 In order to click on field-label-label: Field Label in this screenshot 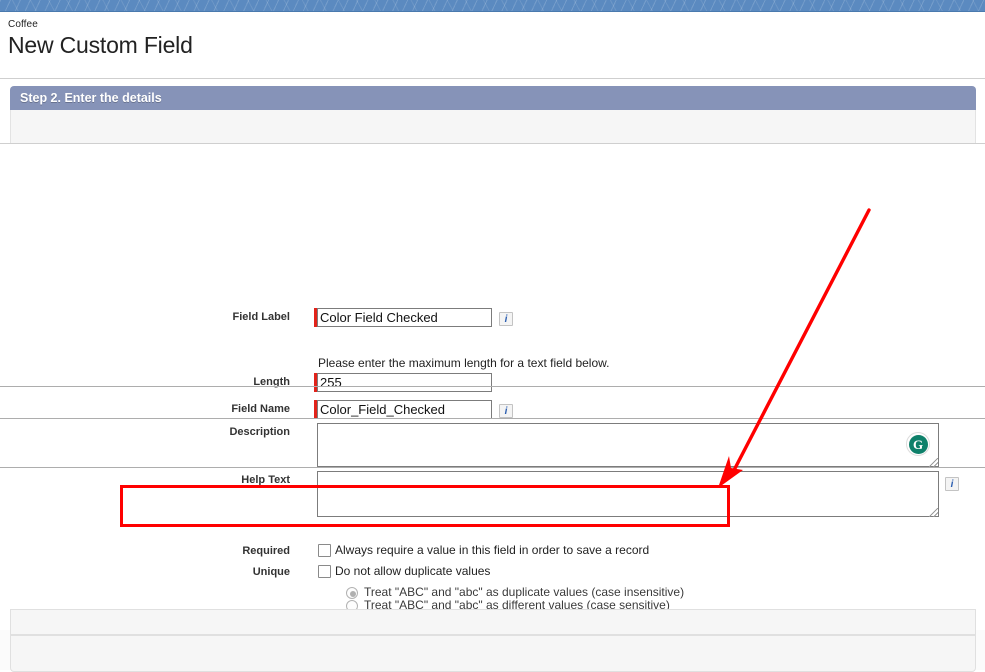, I will do `click(261, 317)`.